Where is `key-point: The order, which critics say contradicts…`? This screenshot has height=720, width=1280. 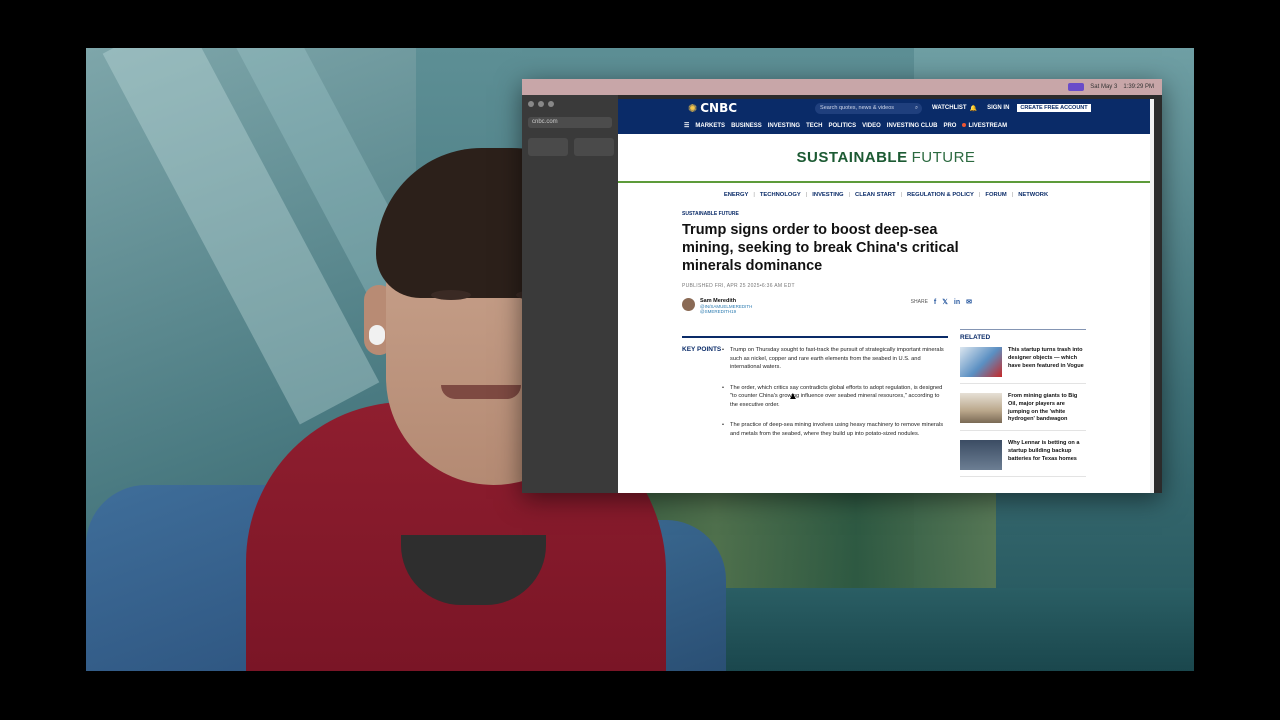 key-point: The order, which critics say contradicts… is located at coordinates (835, 397).